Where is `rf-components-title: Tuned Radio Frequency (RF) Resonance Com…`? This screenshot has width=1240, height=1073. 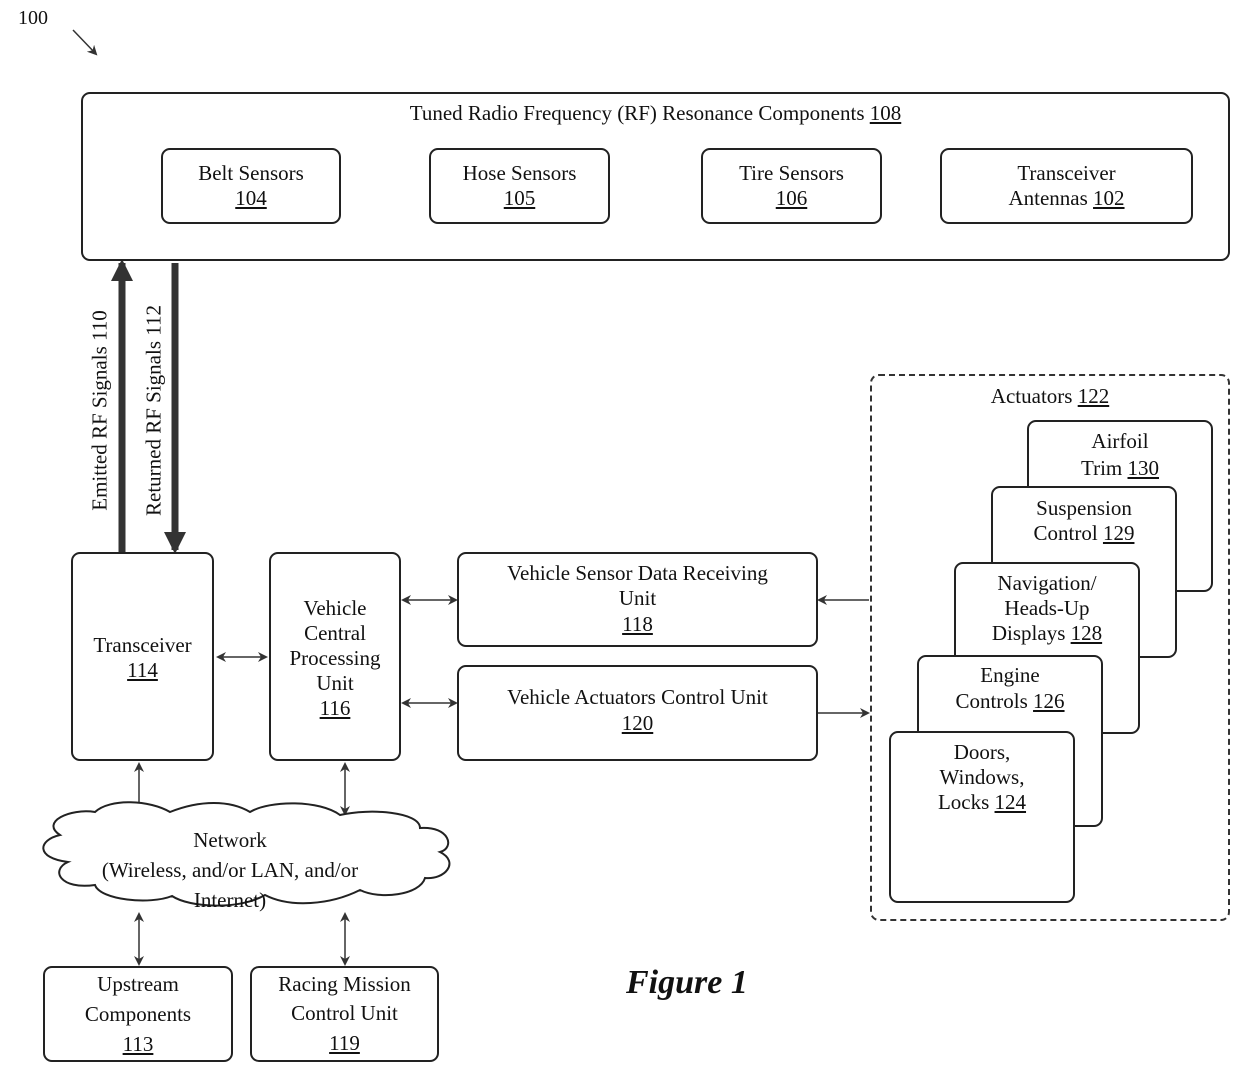
rf-components-title: Tuned Radio Frequency (RF) Resonance Com… is located at coordinates (655, 113).